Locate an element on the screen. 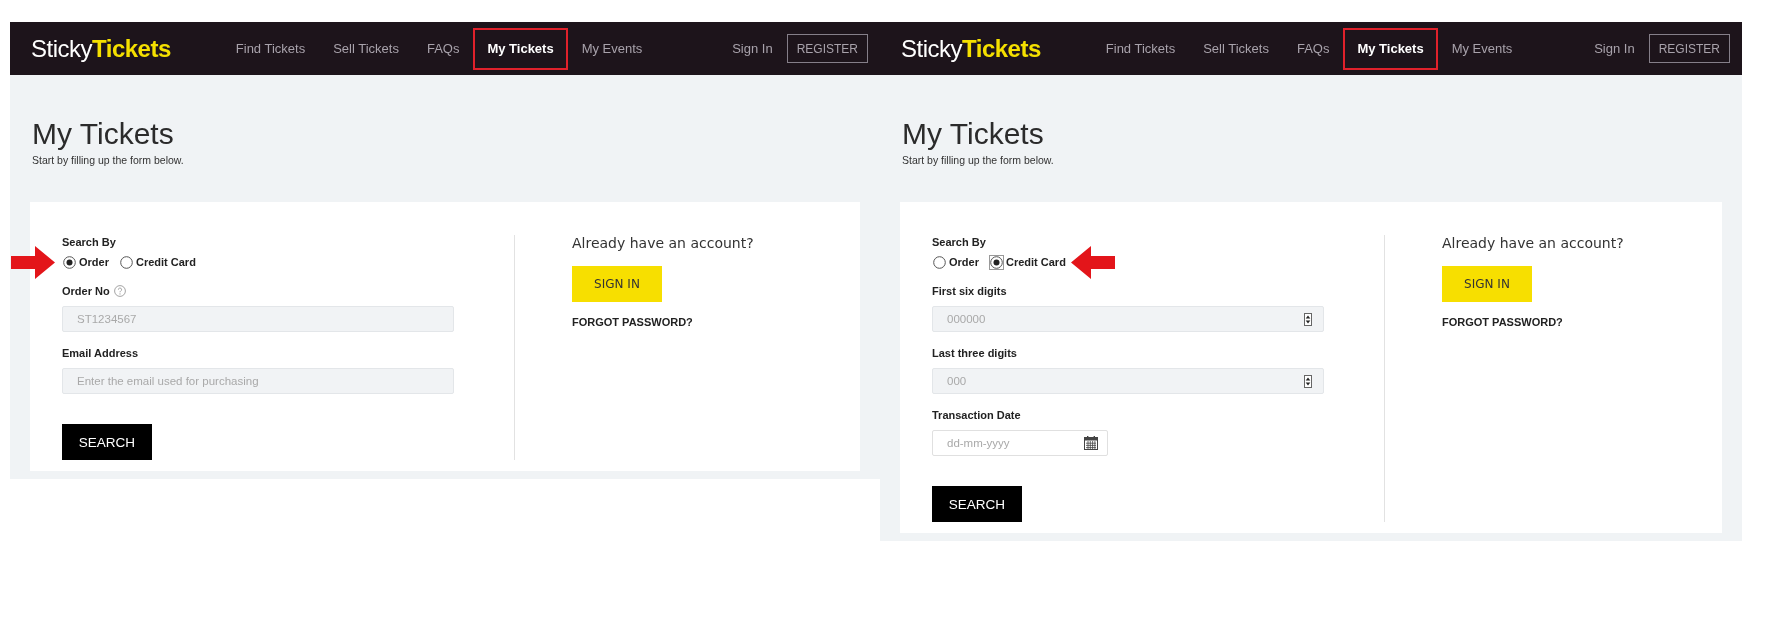 This screenshot has width=1774, height=621. number-input: 000000 is located at coordinates (1128, 319).